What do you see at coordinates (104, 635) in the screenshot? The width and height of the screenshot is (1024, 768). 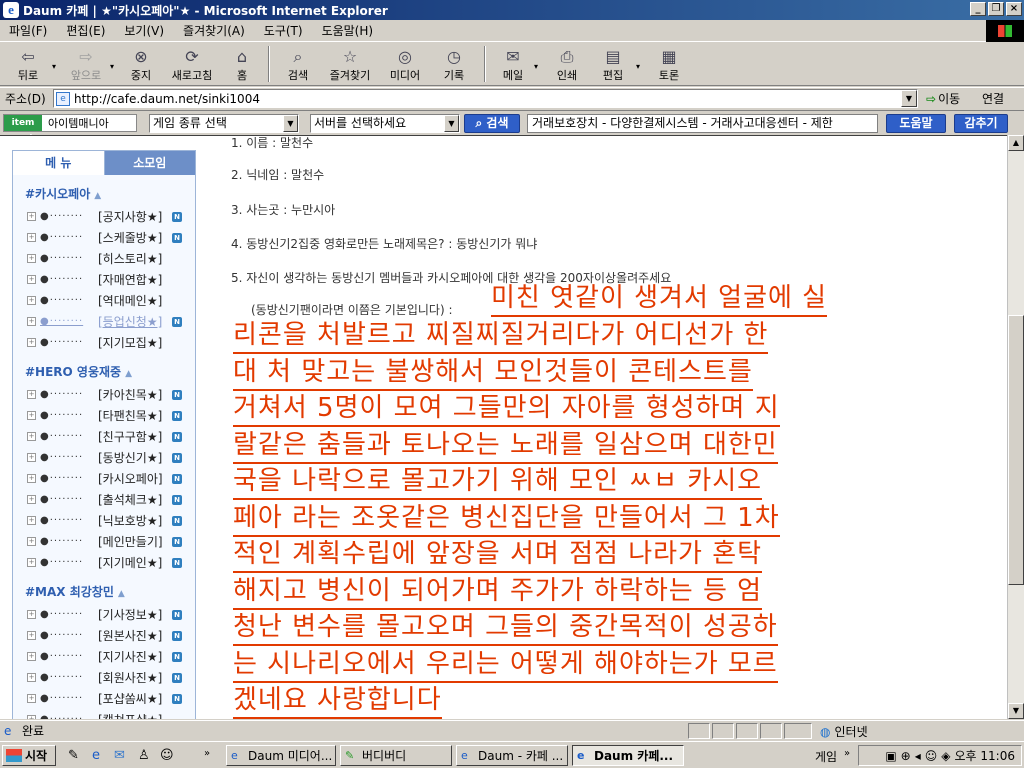 I see `sidebar-board-item: + ●········ [원본사진★] N` at bounding box center [104, 635].